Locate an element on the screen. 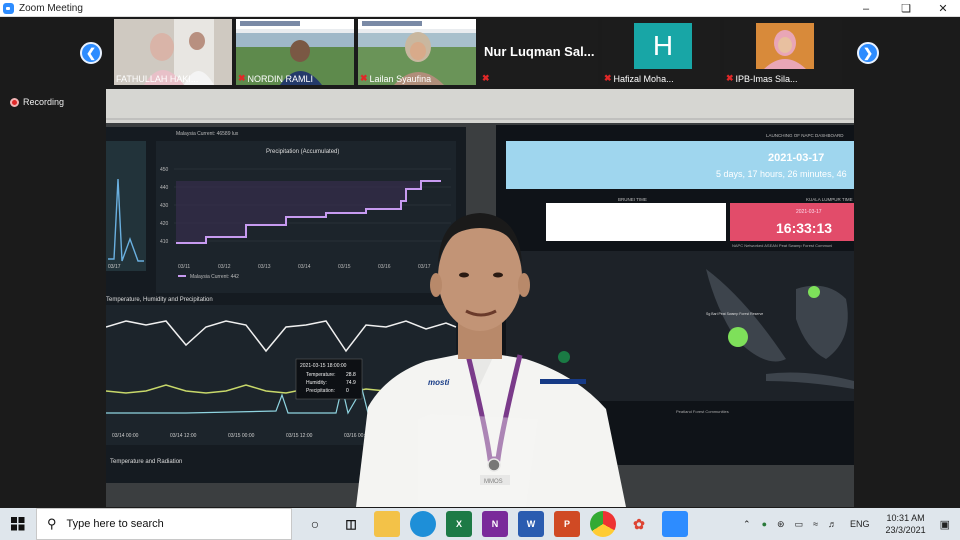 The height and width of the screenshot is (540, 960). wifi-icon: ≈ is located at coordinates (815, 524).